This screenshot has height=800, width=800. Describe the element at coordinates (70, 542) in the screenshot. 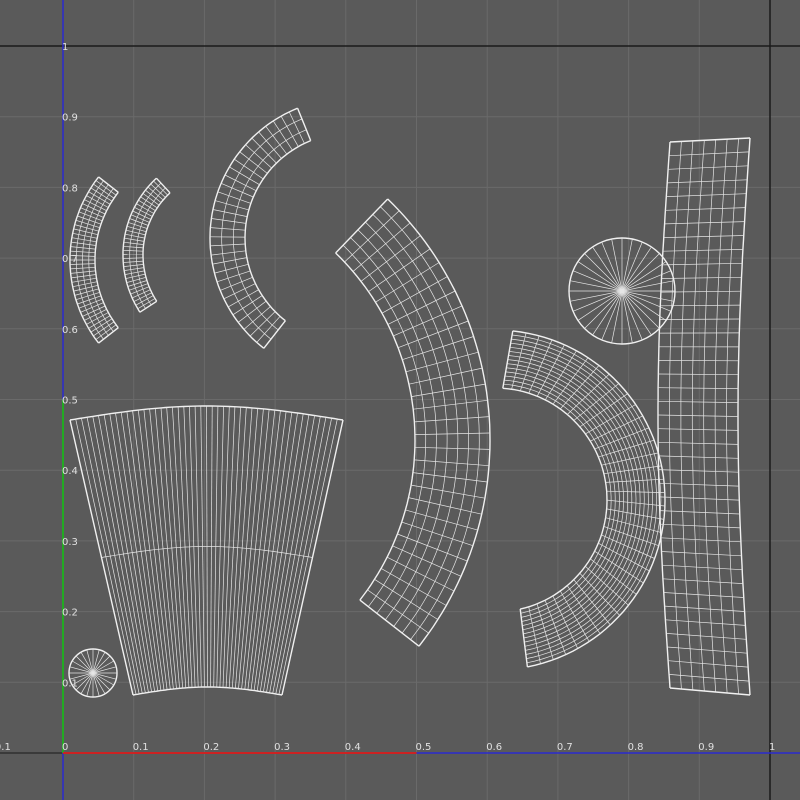

I see `v-tick-label: 0.3` at that location.